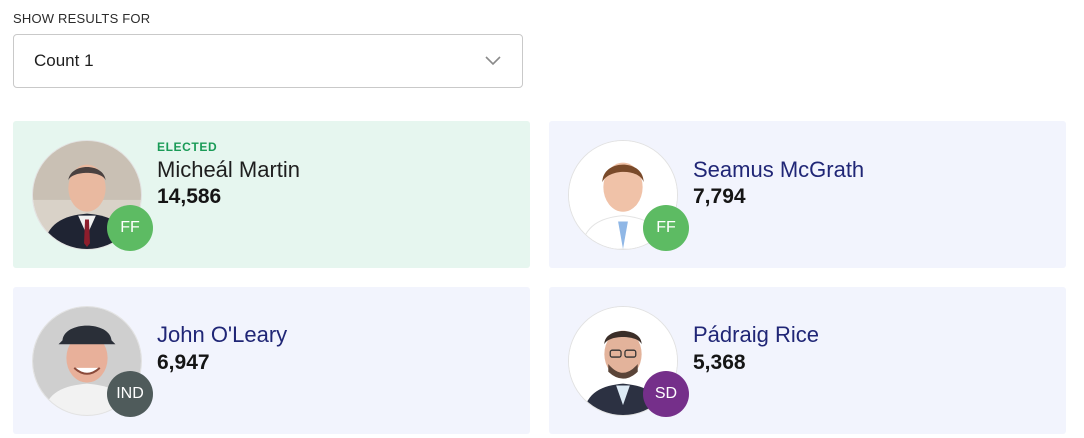 The height and width of the screenshot is (438, 1084). What do you see at coordinates (130, 394) in the screenshot?
I see `party-badge: IND` at bounding box center [130, 394].